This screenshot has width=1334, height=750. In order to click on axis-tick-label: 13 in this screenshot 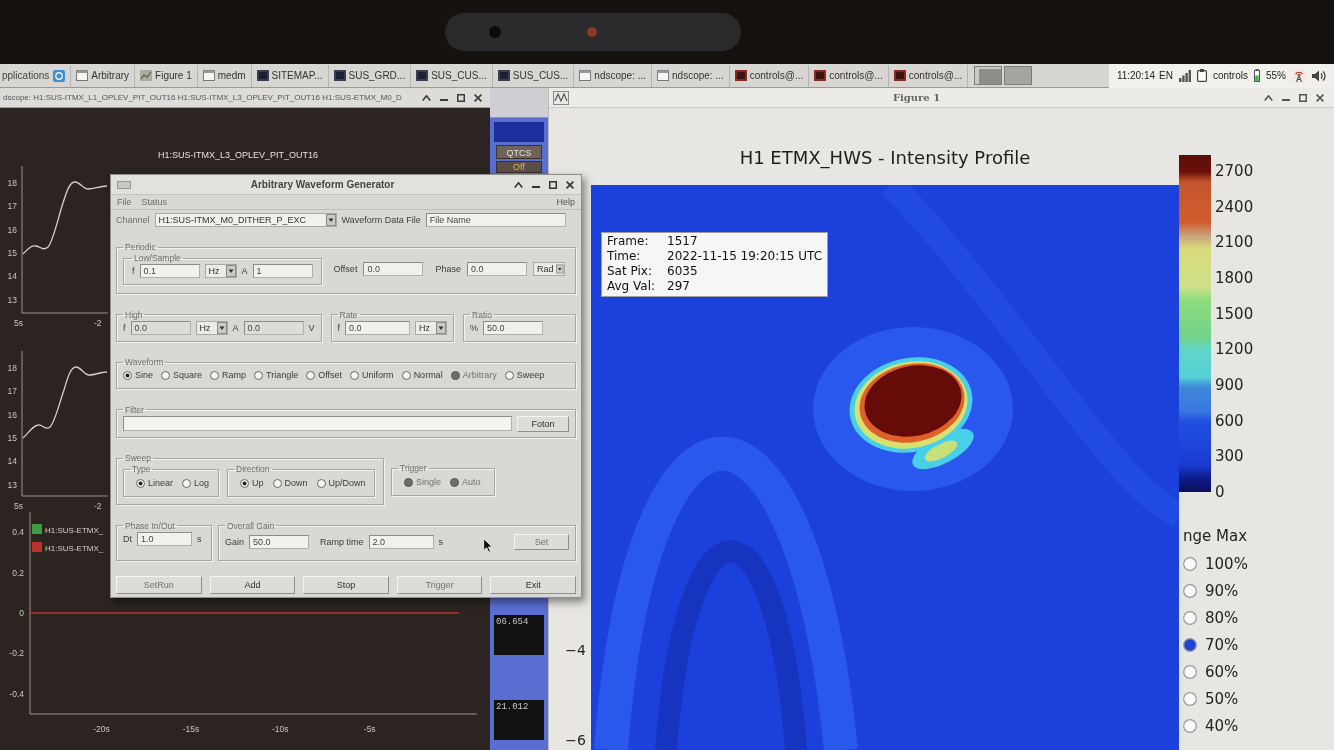, I will do `click(12, 484)`.